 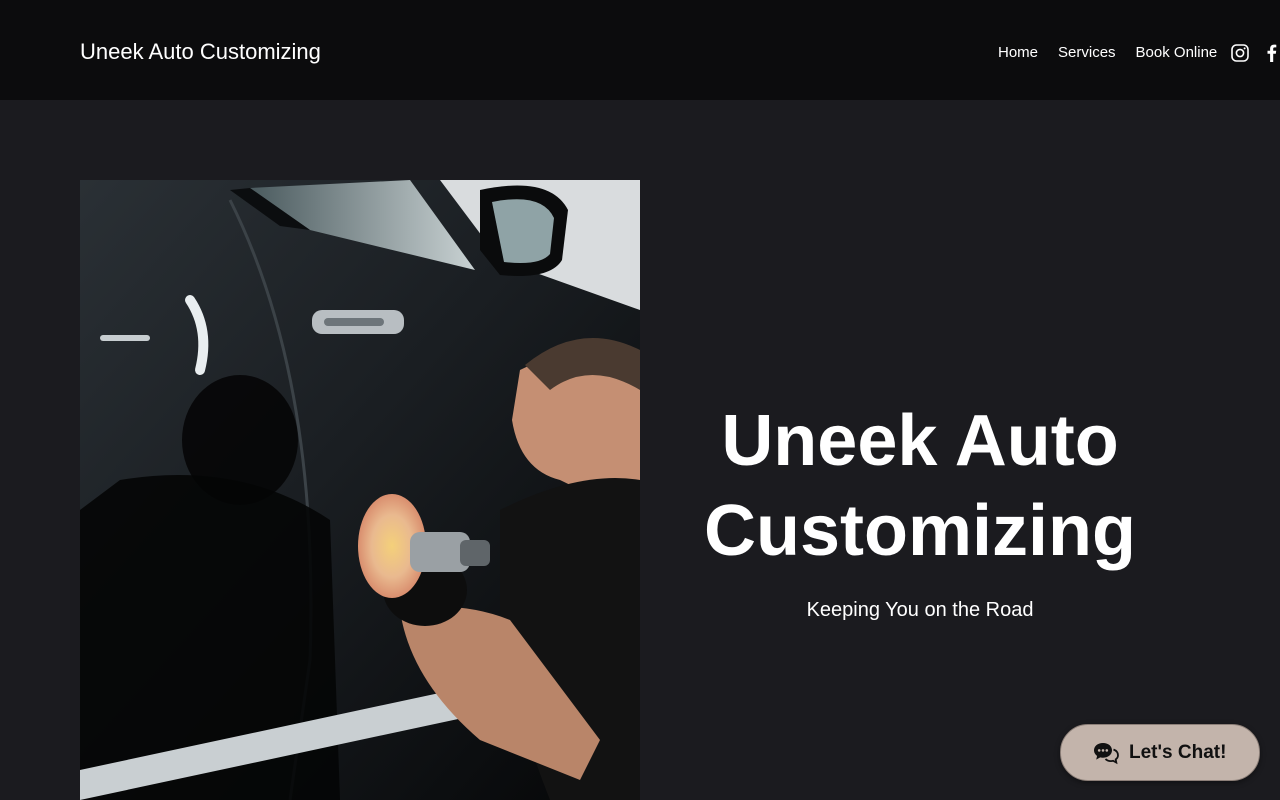 I want to click on main-nav: Home Services Book Online, so click(x=1107, y=53).